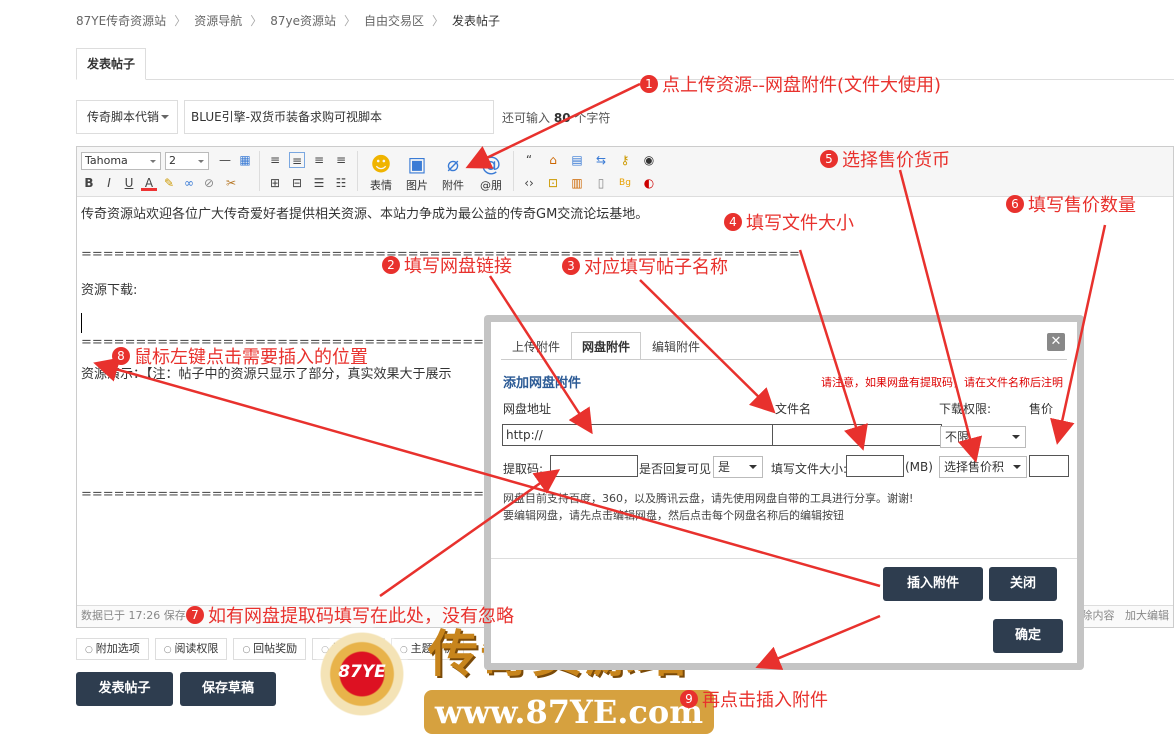  Describe the element at coordinates (1015, 204) in the screenshot. I see `annotation-number: 6` at that location.